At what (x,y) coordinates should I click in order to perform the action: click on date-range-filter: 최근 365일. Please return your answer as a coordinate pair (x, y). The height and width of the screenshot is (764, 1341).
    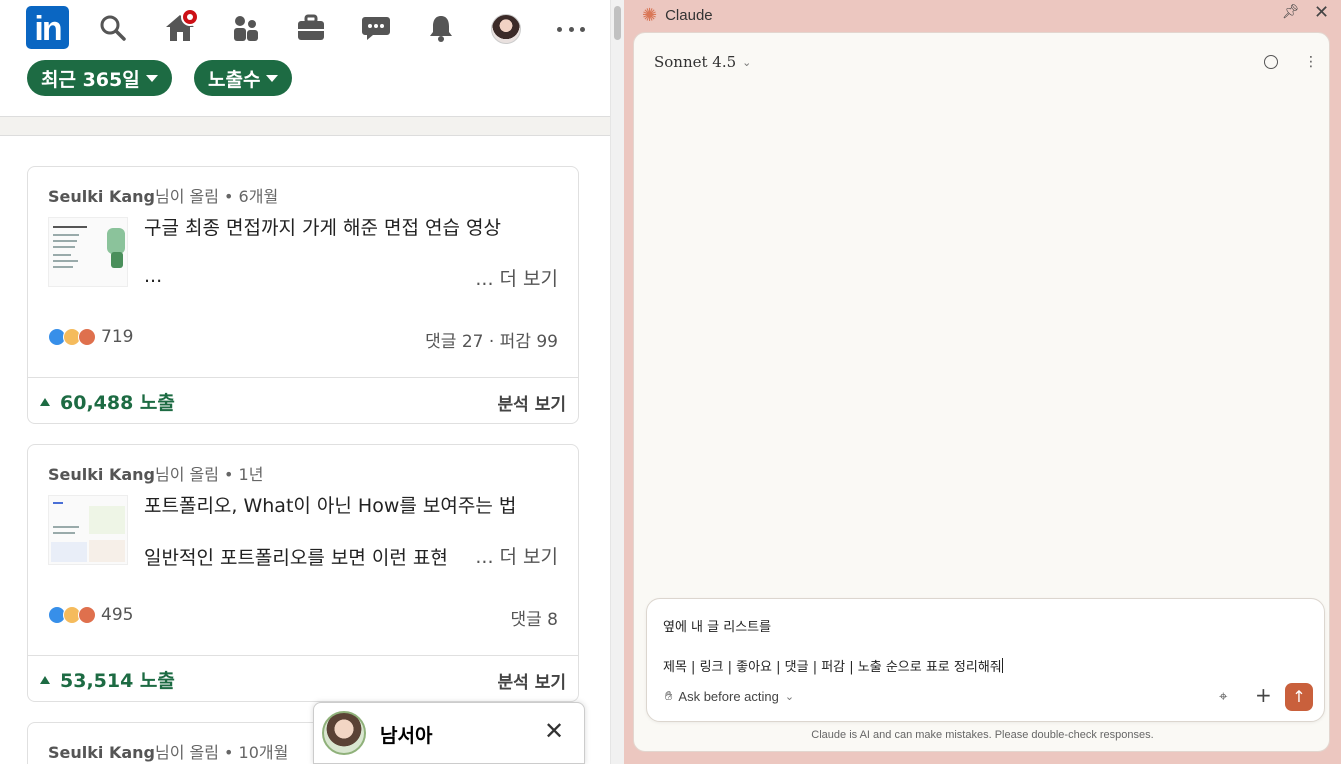
    Looking at the image, I should click on (99, 78).